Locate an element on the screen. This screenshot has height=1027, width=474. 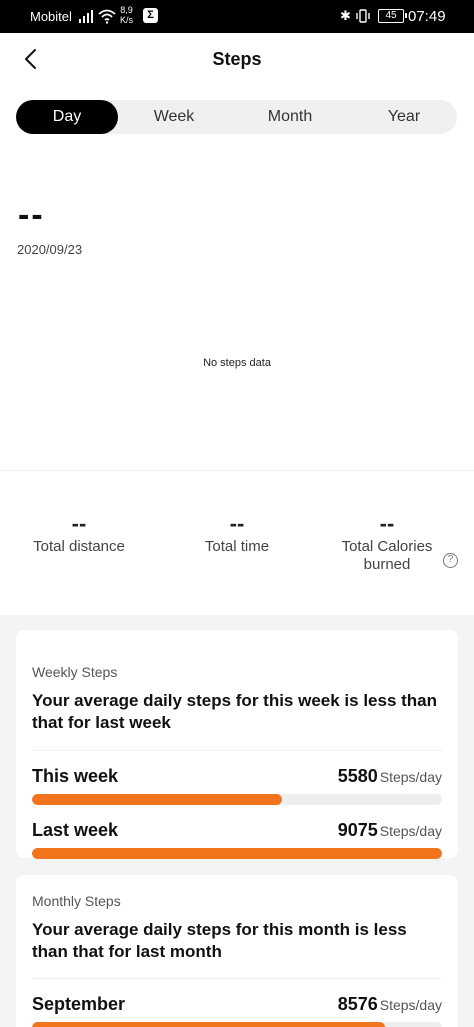
network-speed: 8,9 K/s is located at coordinates (126, 15).